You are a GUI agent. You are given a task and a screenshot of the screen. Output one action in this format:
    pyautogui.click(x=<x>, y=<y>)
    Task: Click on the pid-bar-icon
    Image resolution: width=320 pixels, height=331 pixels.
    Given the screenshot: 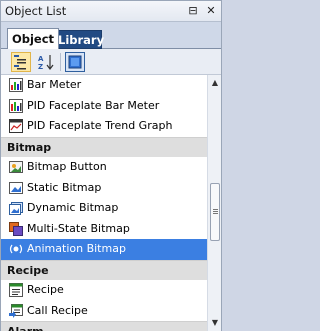 What is the action you would take?
    pyautogui.click(x=16, y=105)
    